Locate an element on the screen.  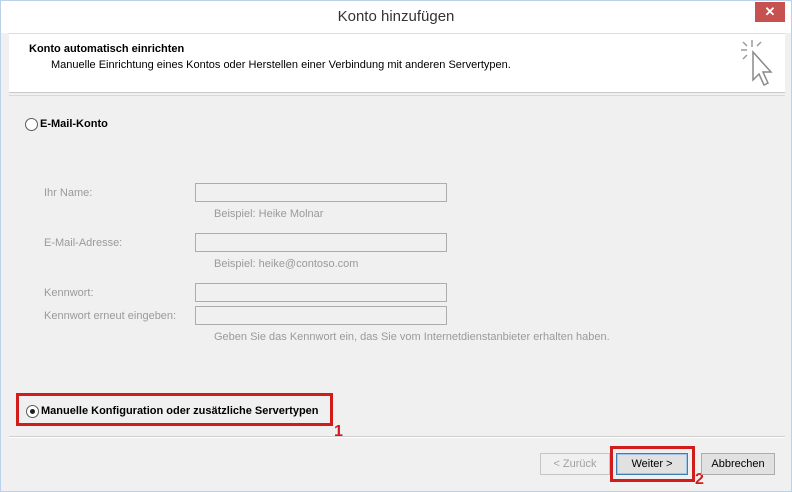
password-input is located at coordinates (321, 292).